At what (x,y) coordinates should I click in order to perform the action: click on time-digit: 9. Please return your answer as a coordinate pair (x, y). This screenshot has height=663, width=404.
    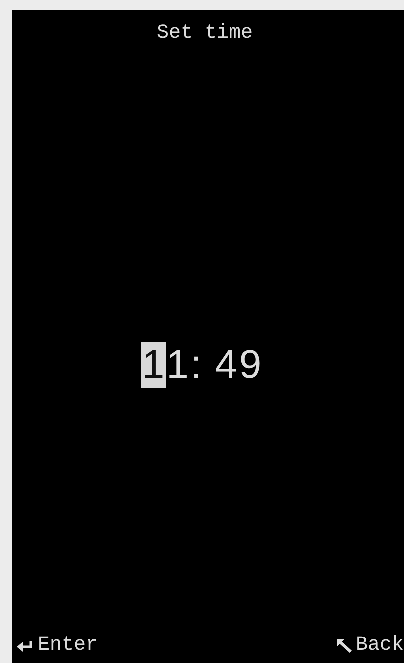
    Looking at the image, I should click on (250, 365).